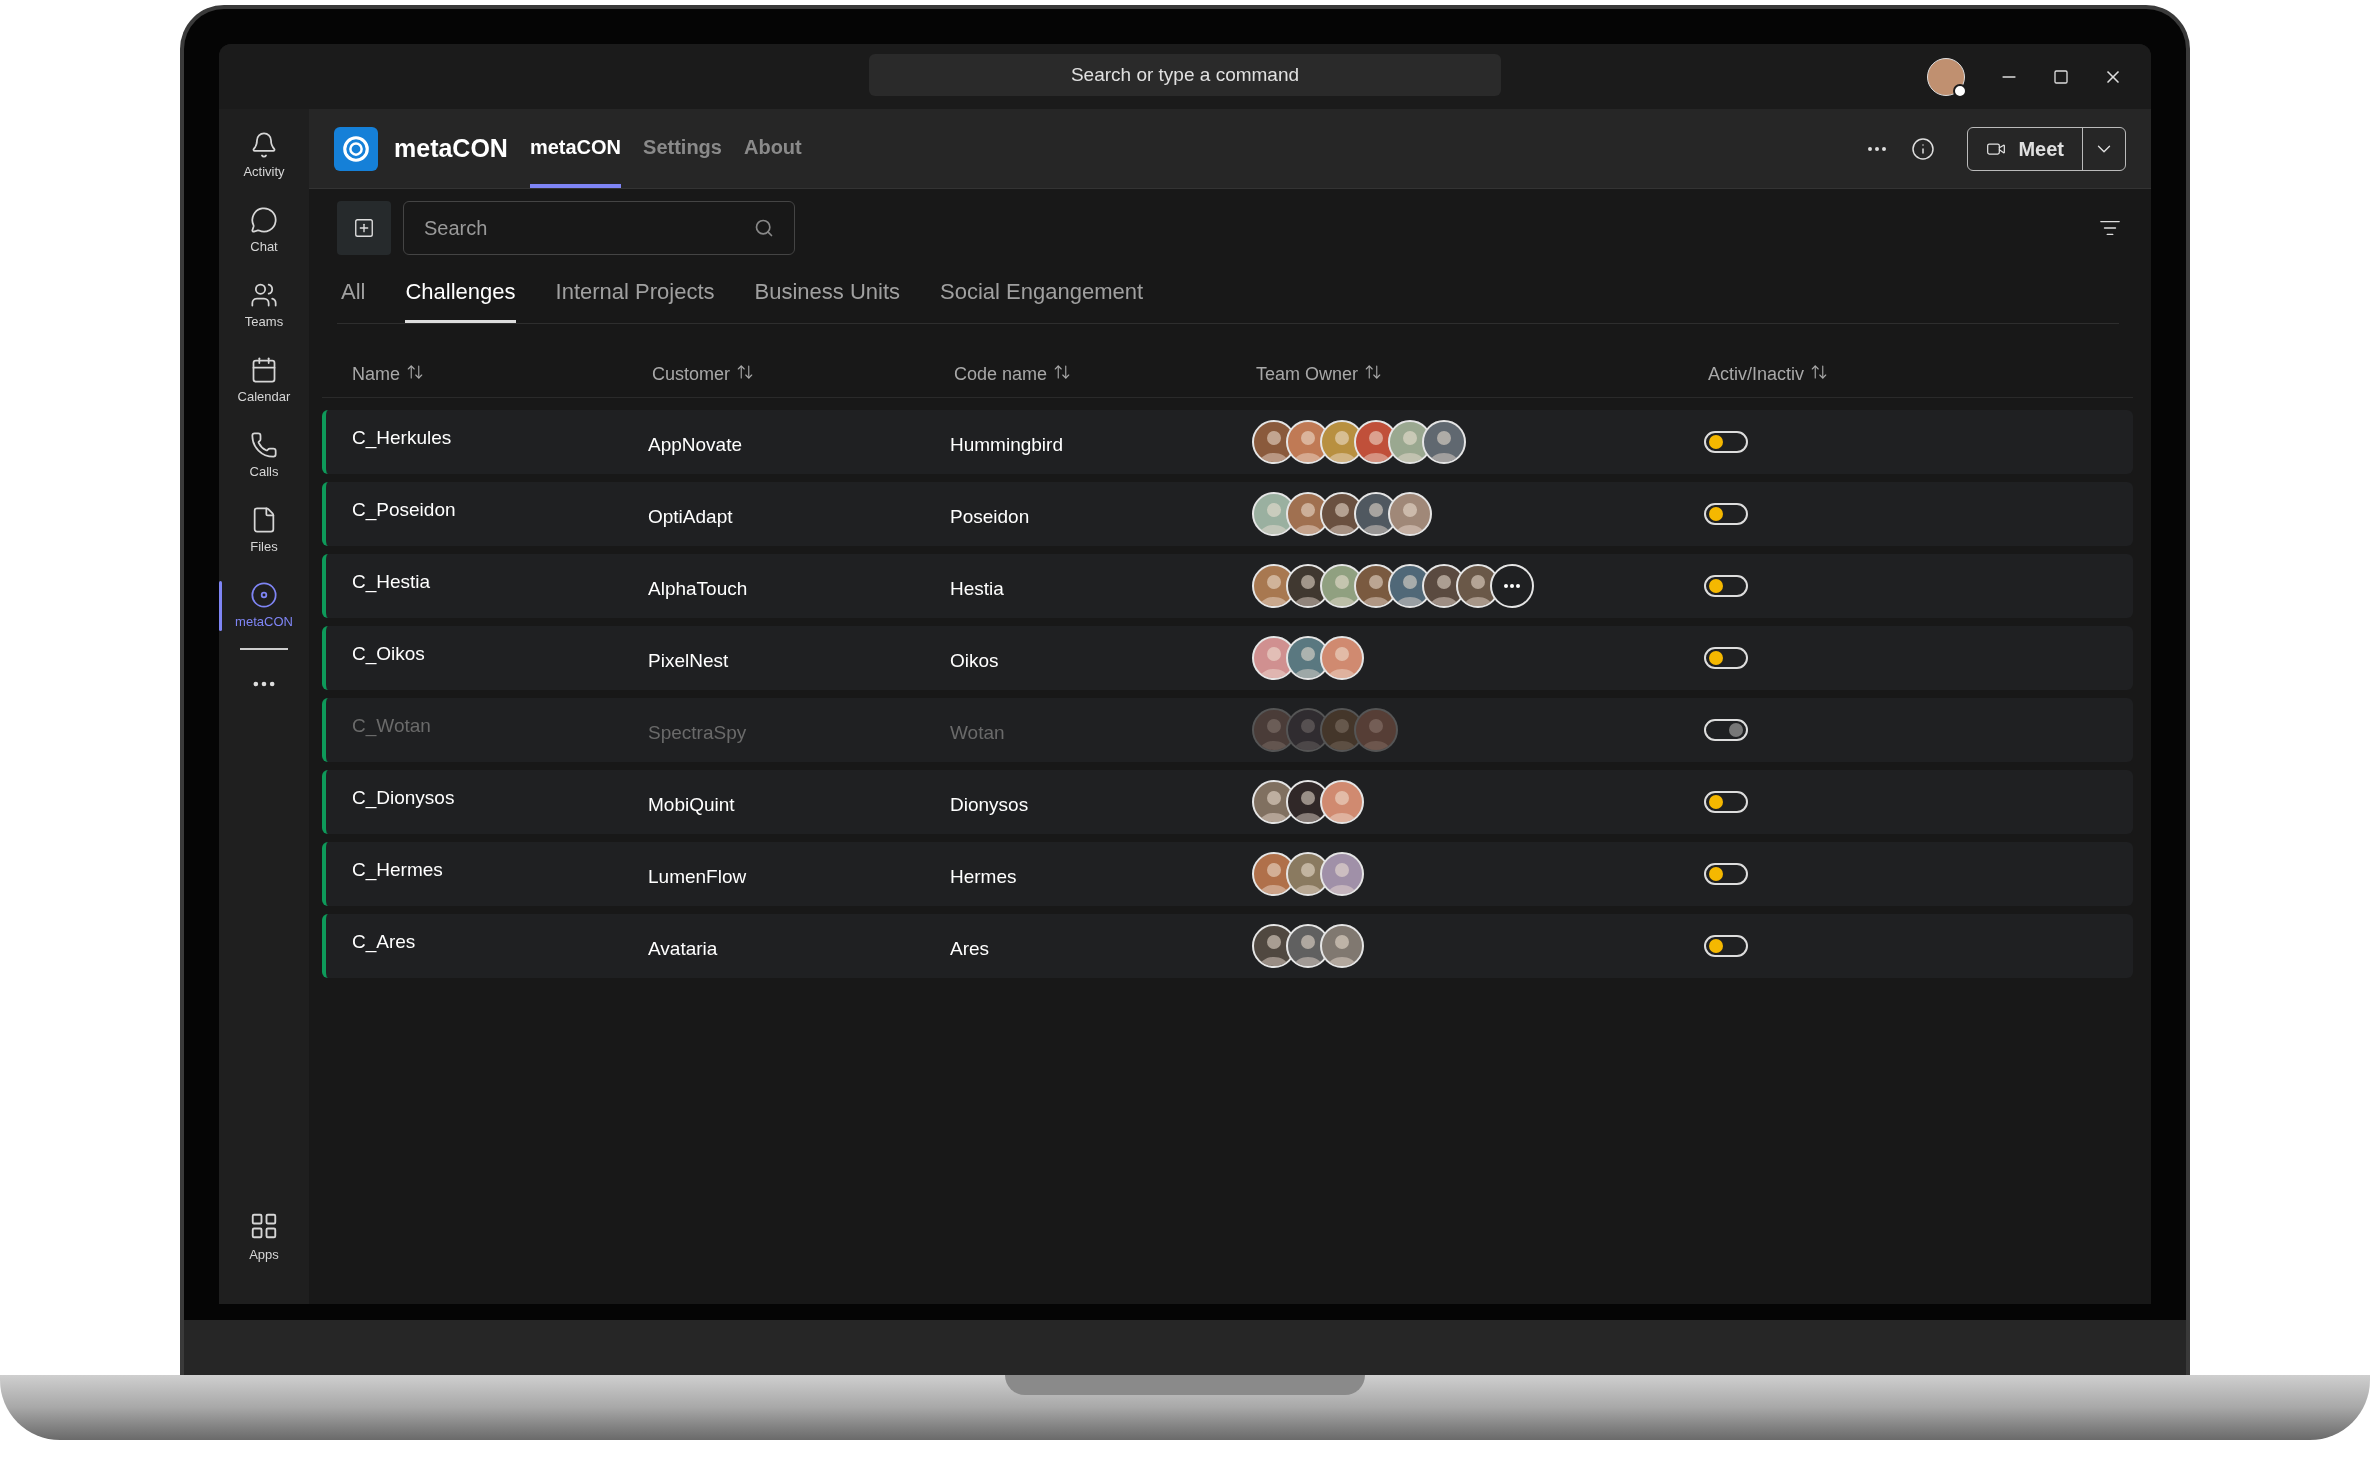  I want to click on calendar-icon, so click(264, 370).